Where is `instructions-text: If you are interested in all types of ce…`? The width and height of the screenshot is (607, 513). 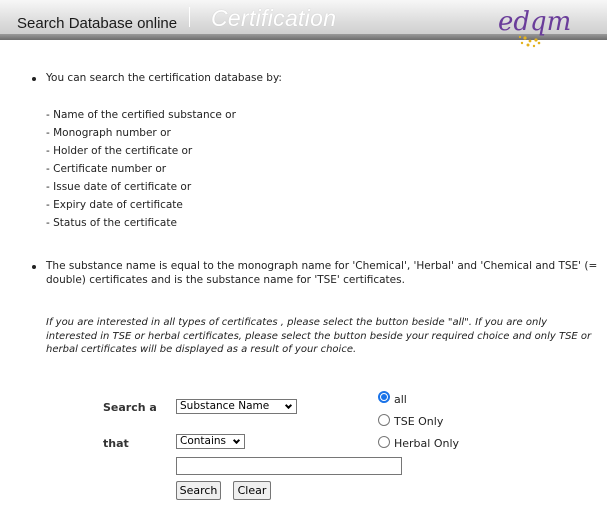 instructions-text: If you are interested in all types of ce… is located at coordinates (319, 336).